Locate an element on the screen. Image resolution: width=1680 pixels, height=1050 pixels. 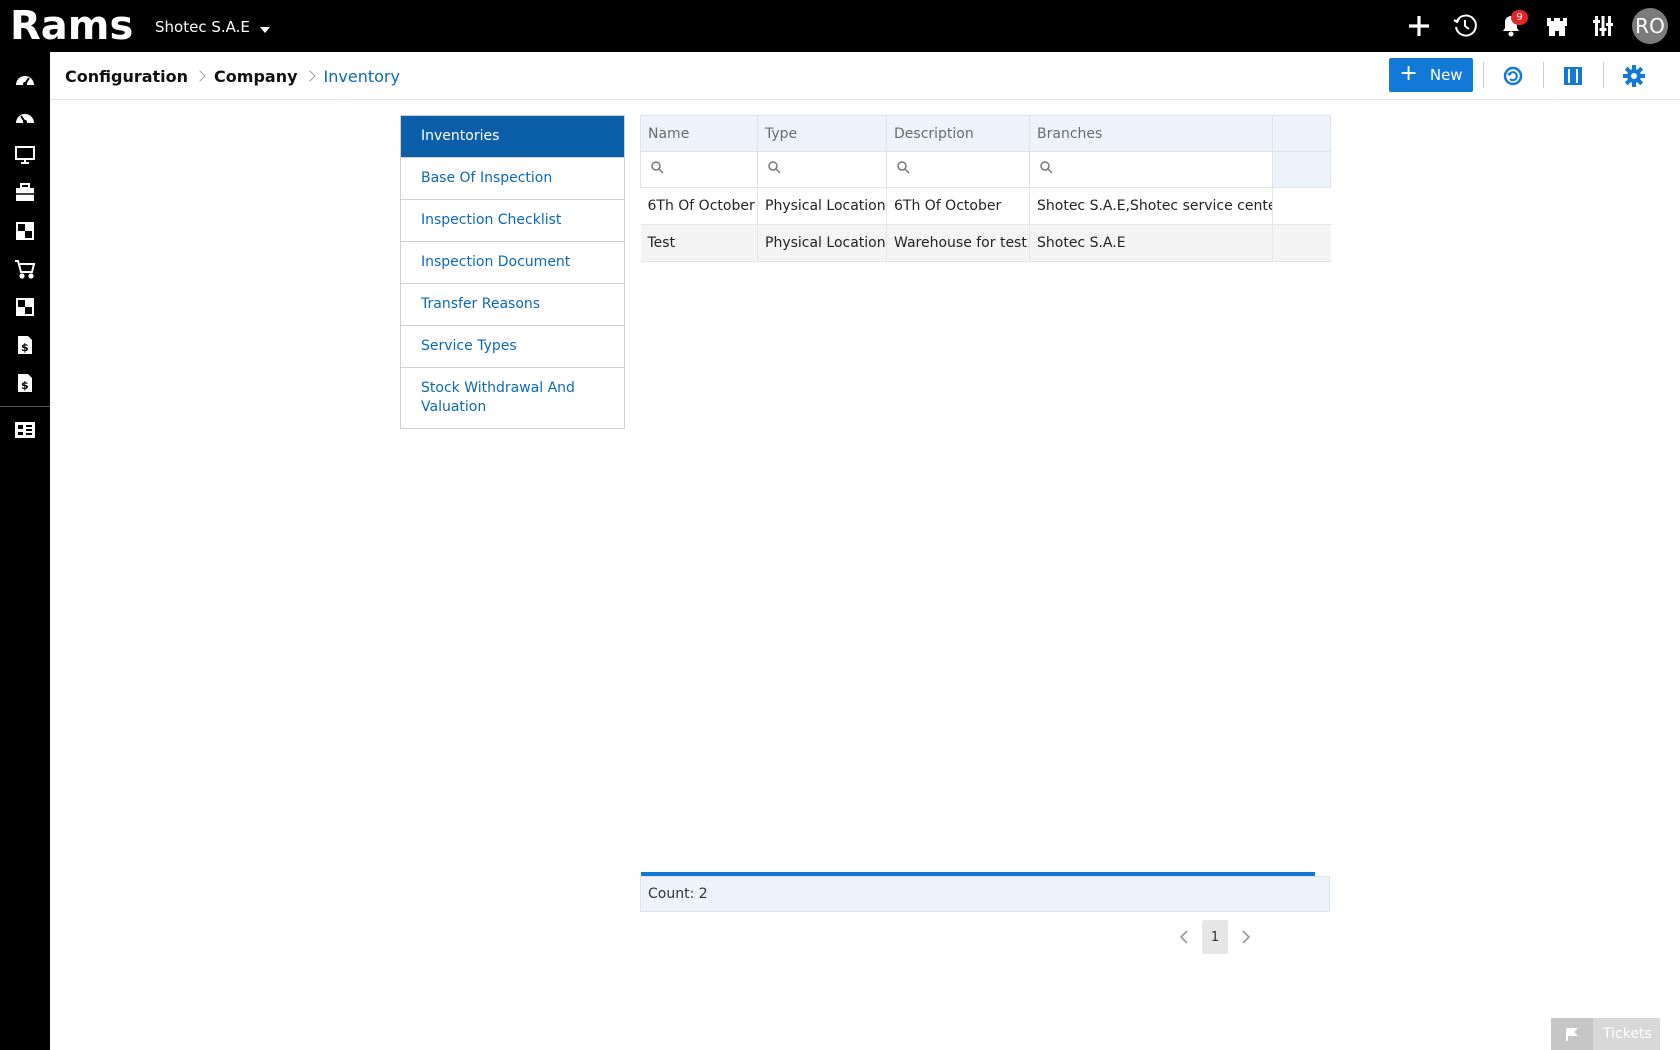
chevron-left-icon is located at coordinates (1183, 937).